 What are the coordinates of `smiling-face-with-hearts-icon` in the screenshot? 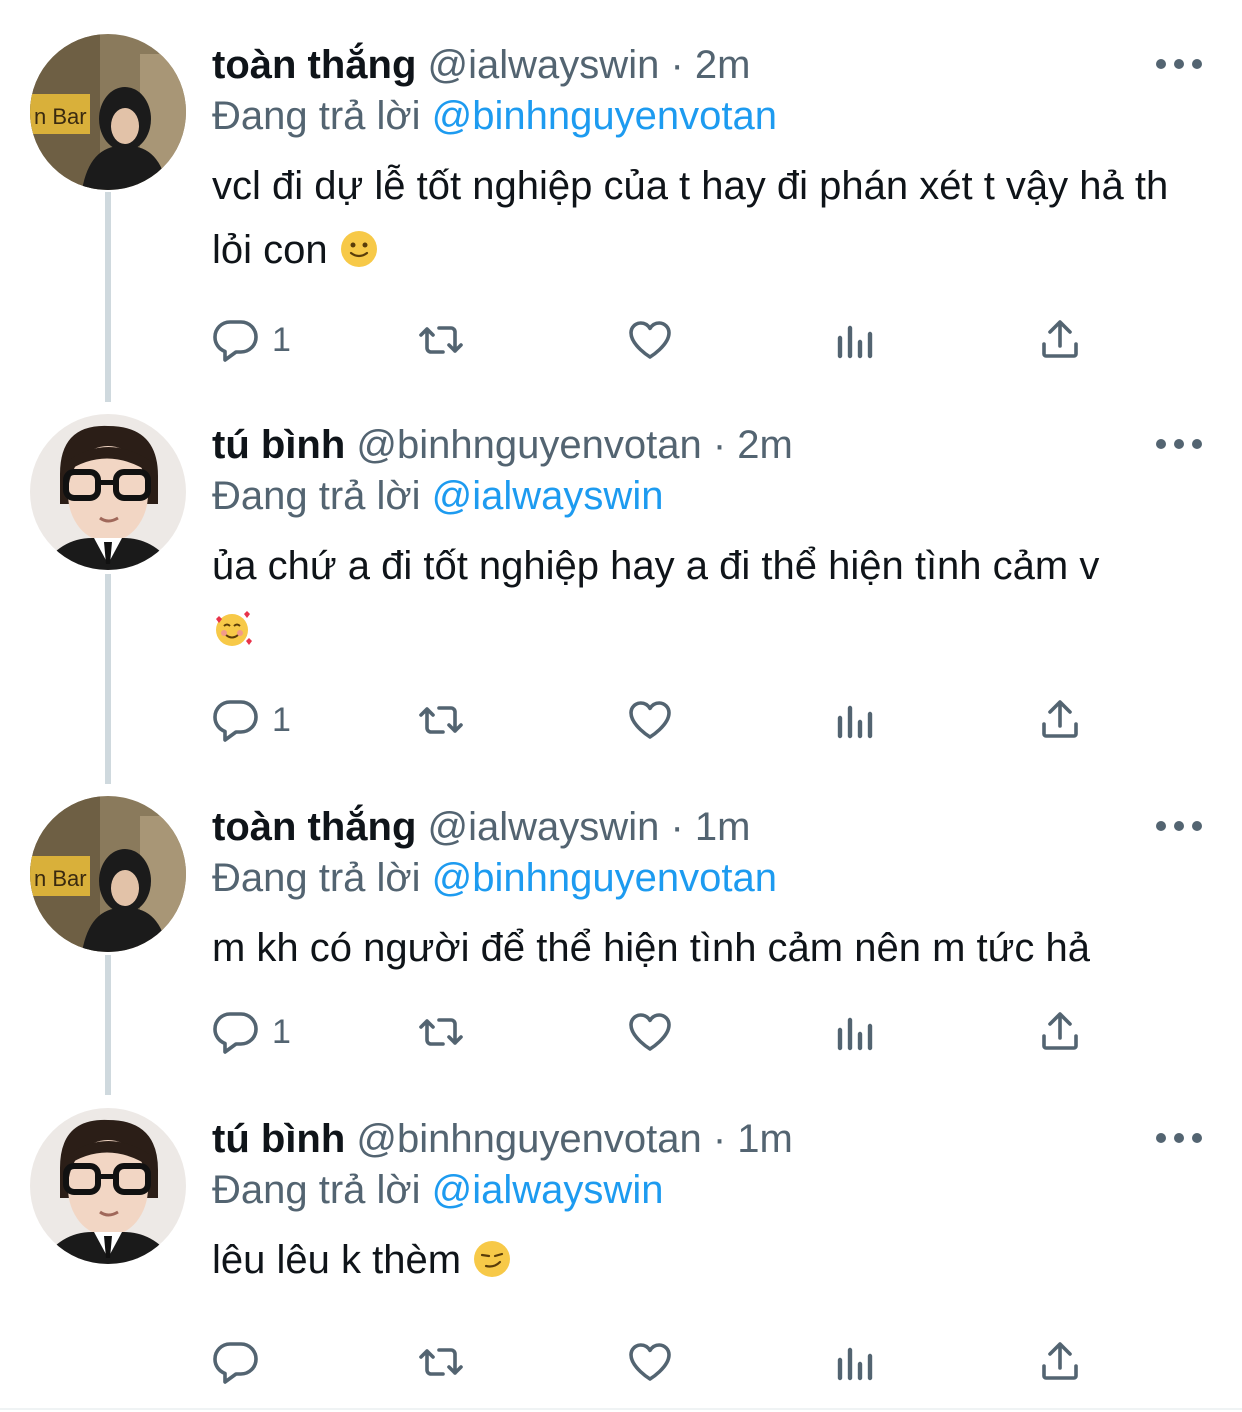 It's located at (232, 629).